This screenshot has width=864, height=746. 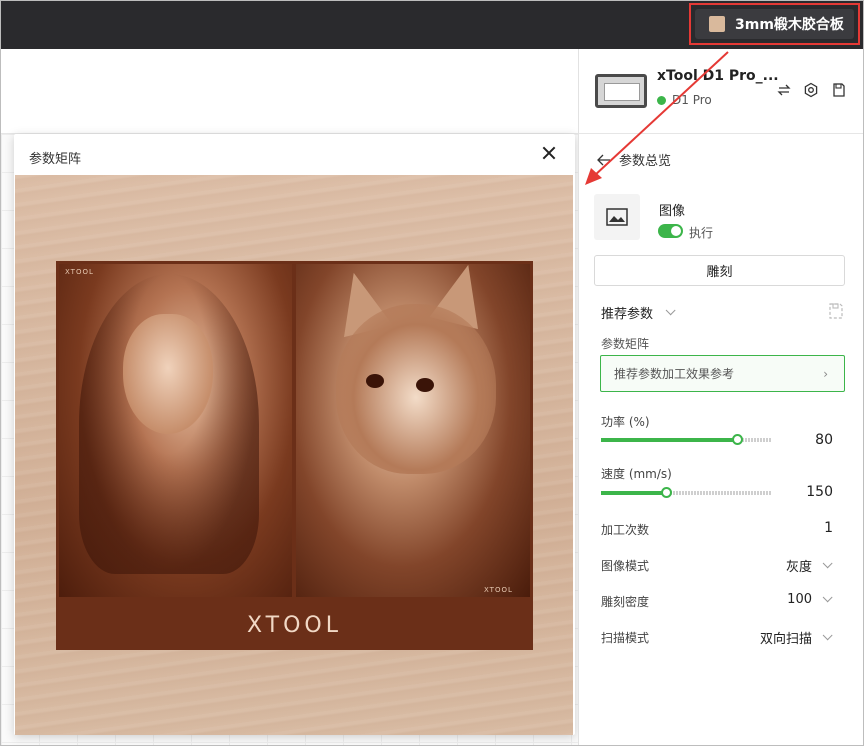 I want to click on material-highlight-box: 3mm椴木胶合板, so click(x=774, y=24).